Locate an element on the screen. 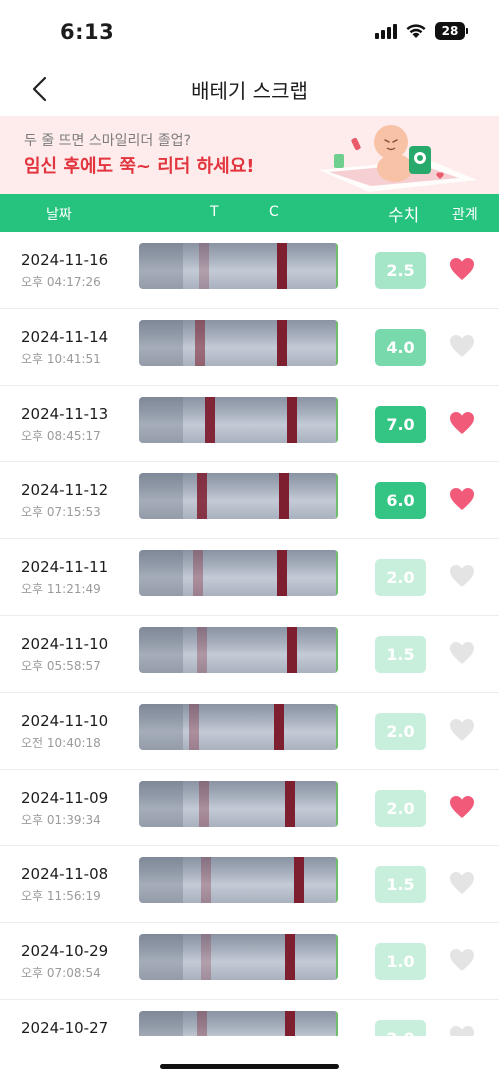  list-item: 2024-11-11 오후 11:21:49 2.0 is located at coordinates (249, 577).